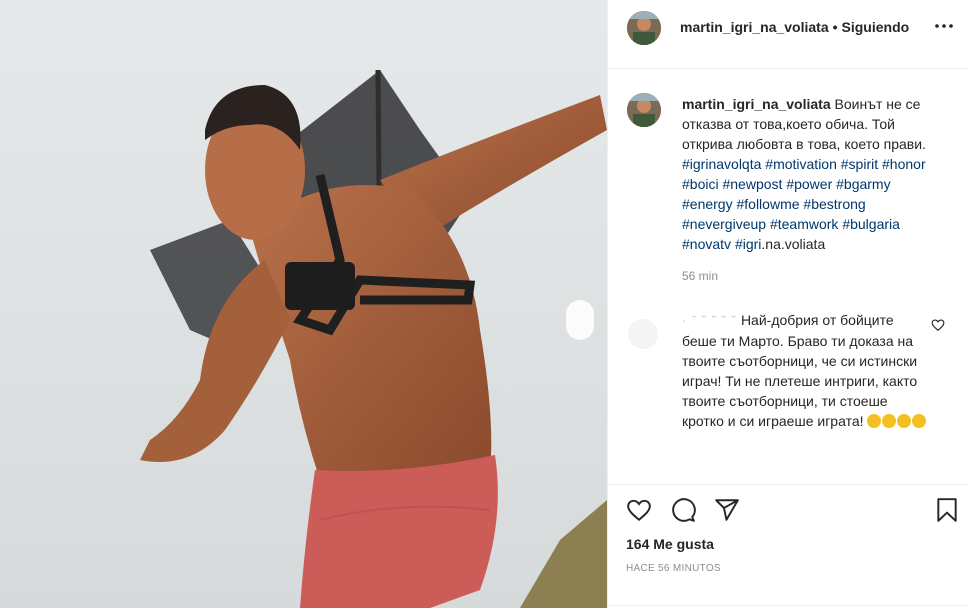 The height and width of the screenshot is (609, 969). What do you see at coordinates (707, 204) in the screenshot?
I see `hashtag: #energy` at bounding box center [707, 204].